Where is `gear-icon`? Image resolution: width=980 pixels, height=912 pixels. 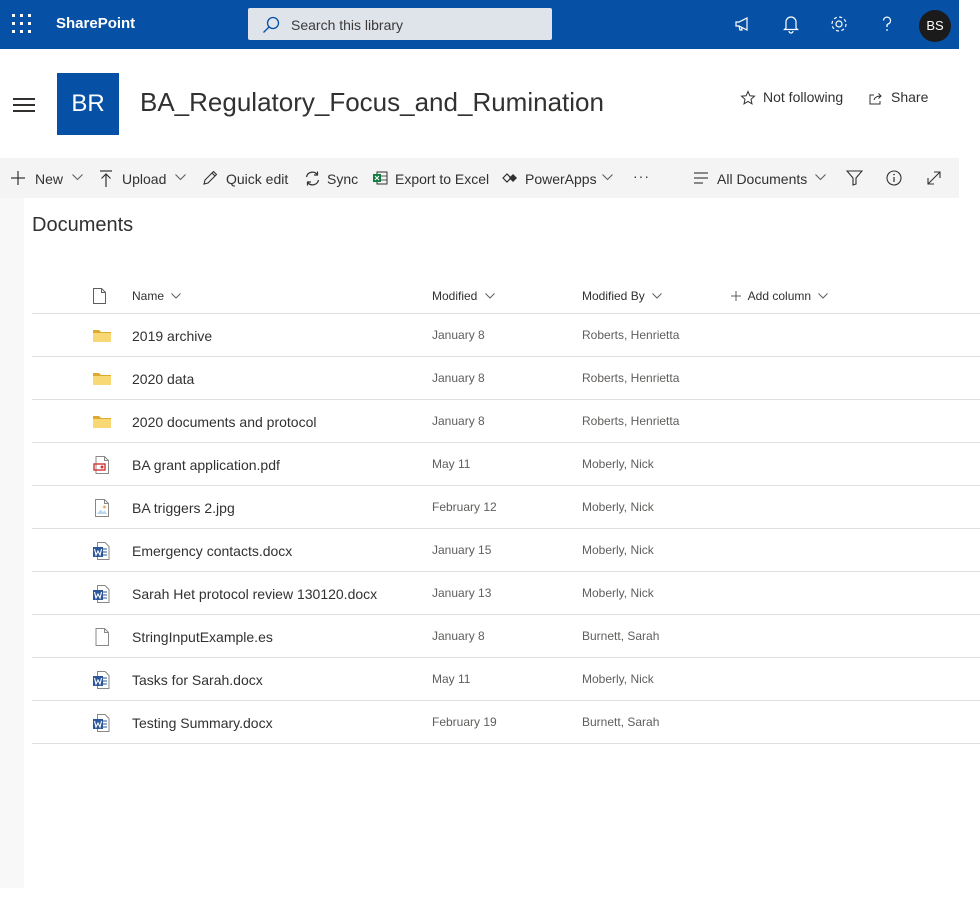 gear-icon is located at coordinates (839, 24).